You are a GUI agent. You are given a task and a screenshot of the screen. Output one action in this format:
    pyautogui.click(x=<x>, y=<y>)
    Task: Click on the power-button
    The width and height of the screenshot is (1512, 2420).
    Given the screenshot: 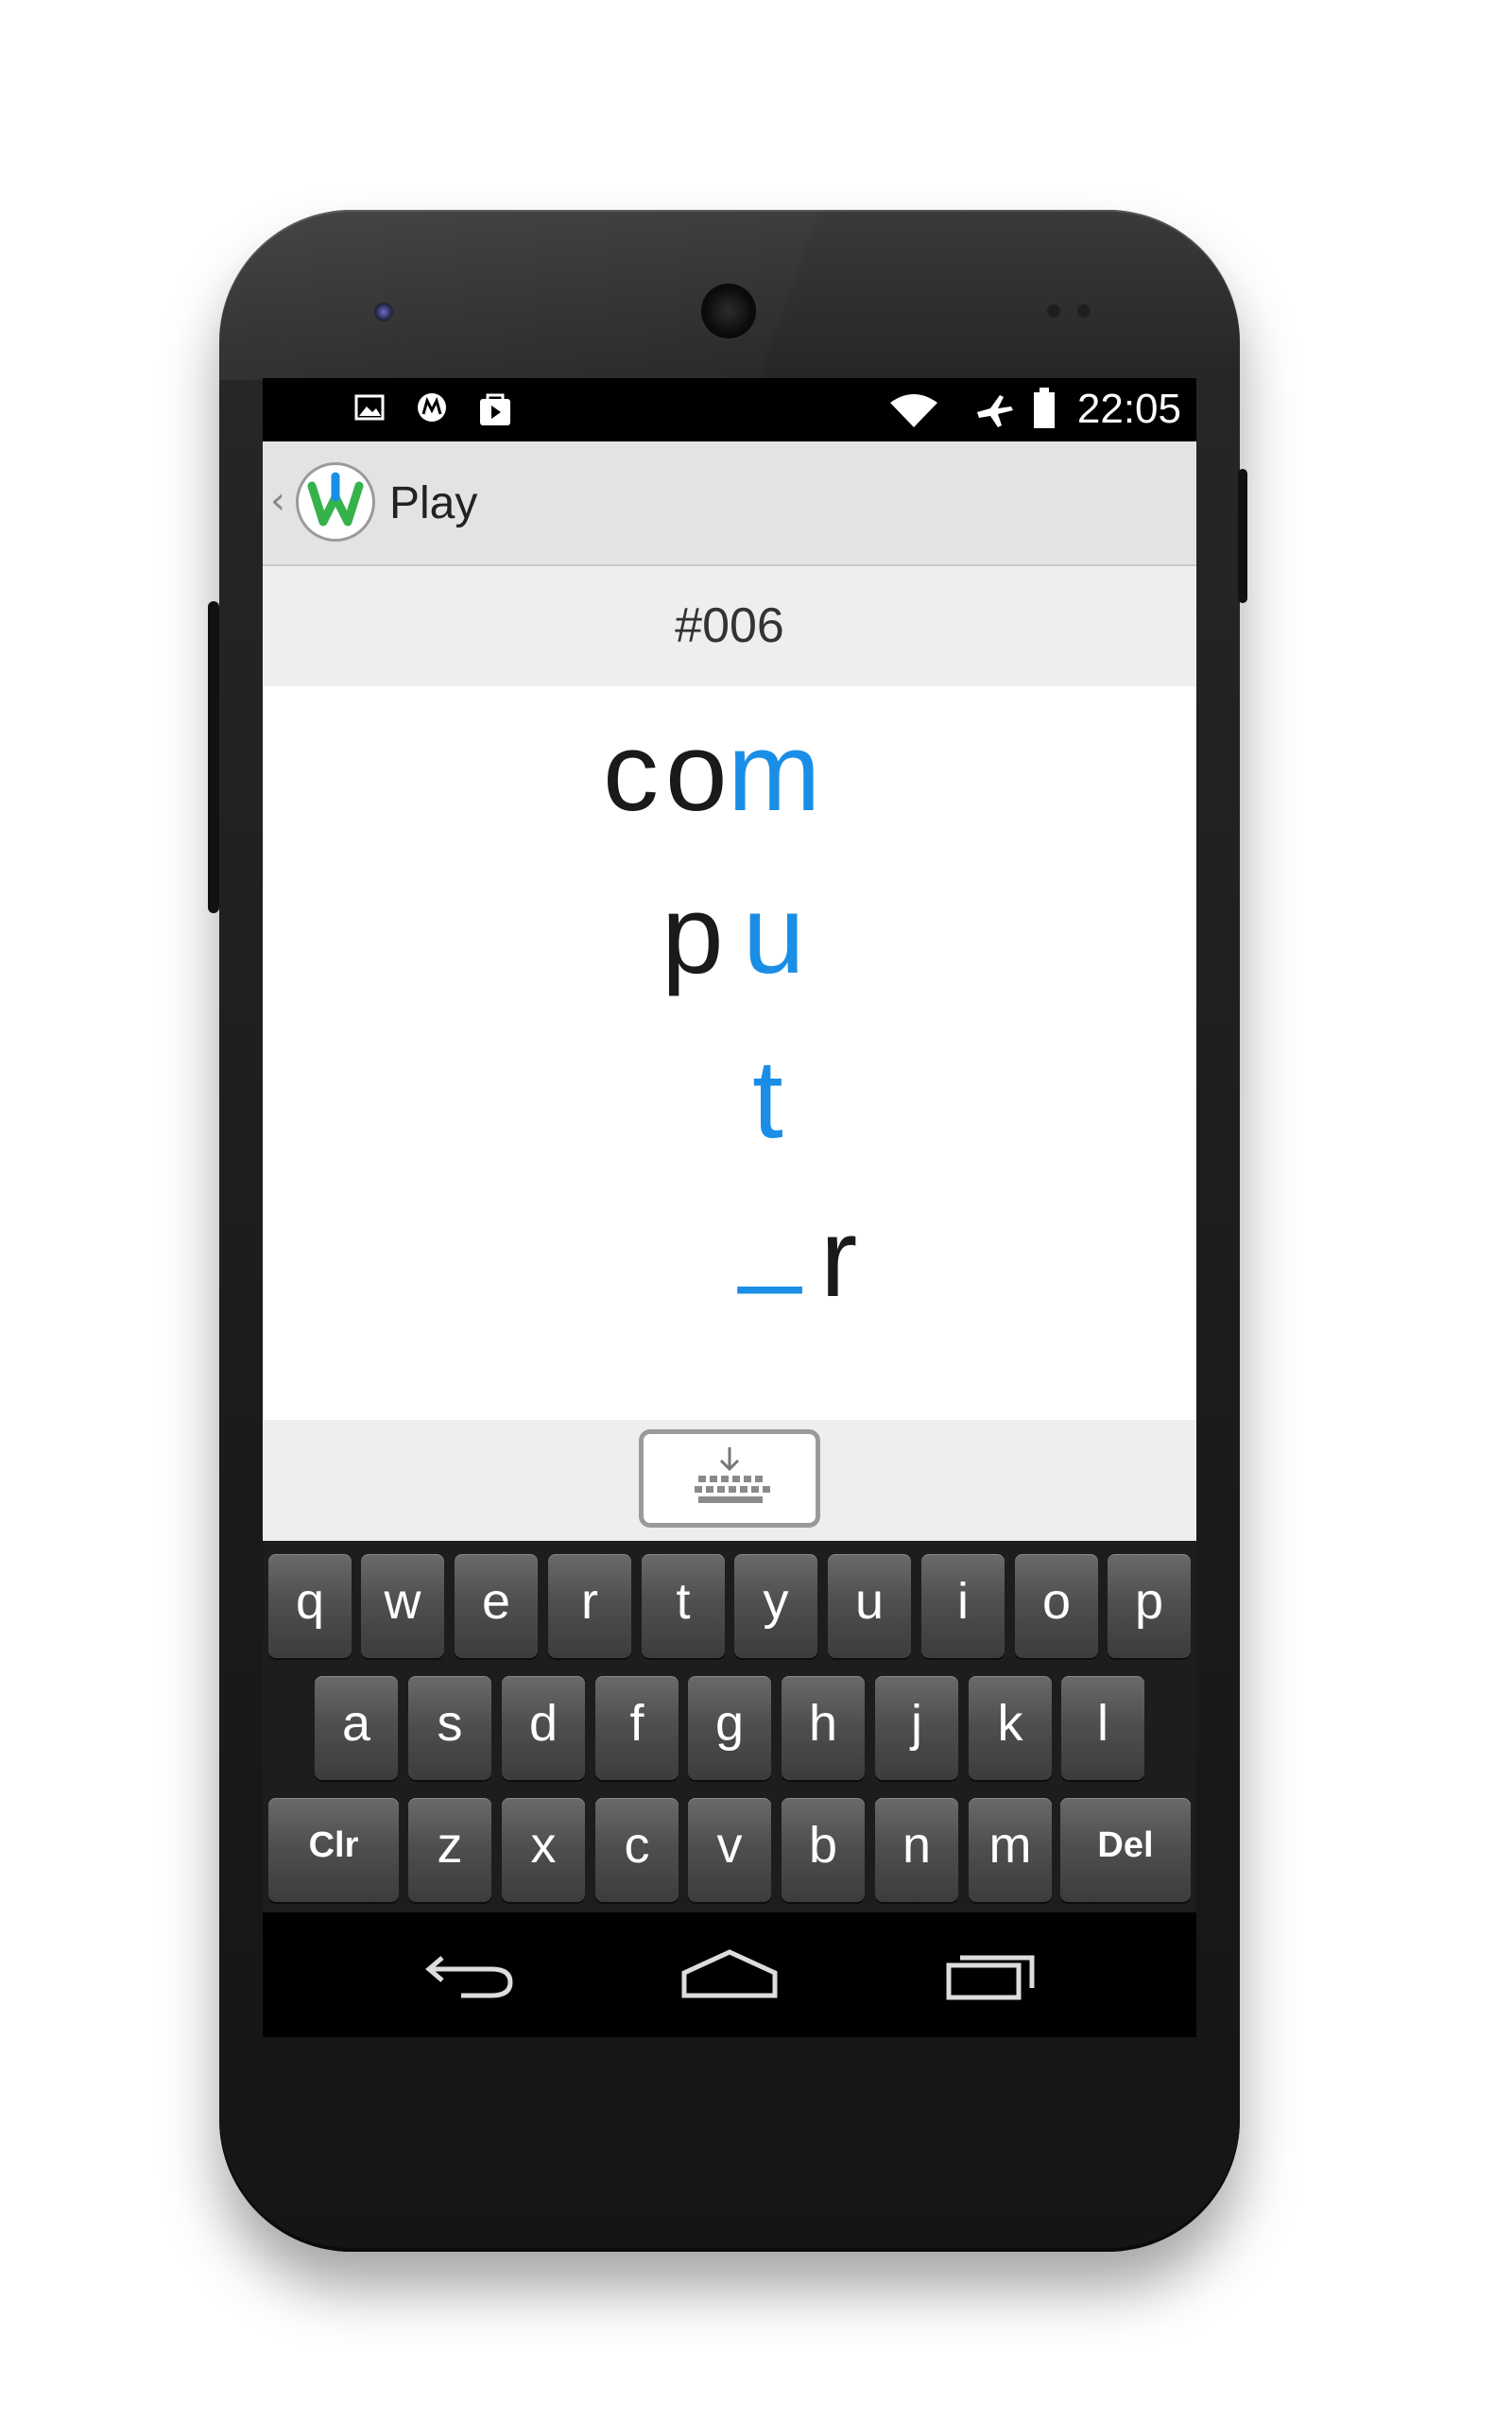 What is the action you would take?
    pyautogui.click(x=1242, y=536)
    